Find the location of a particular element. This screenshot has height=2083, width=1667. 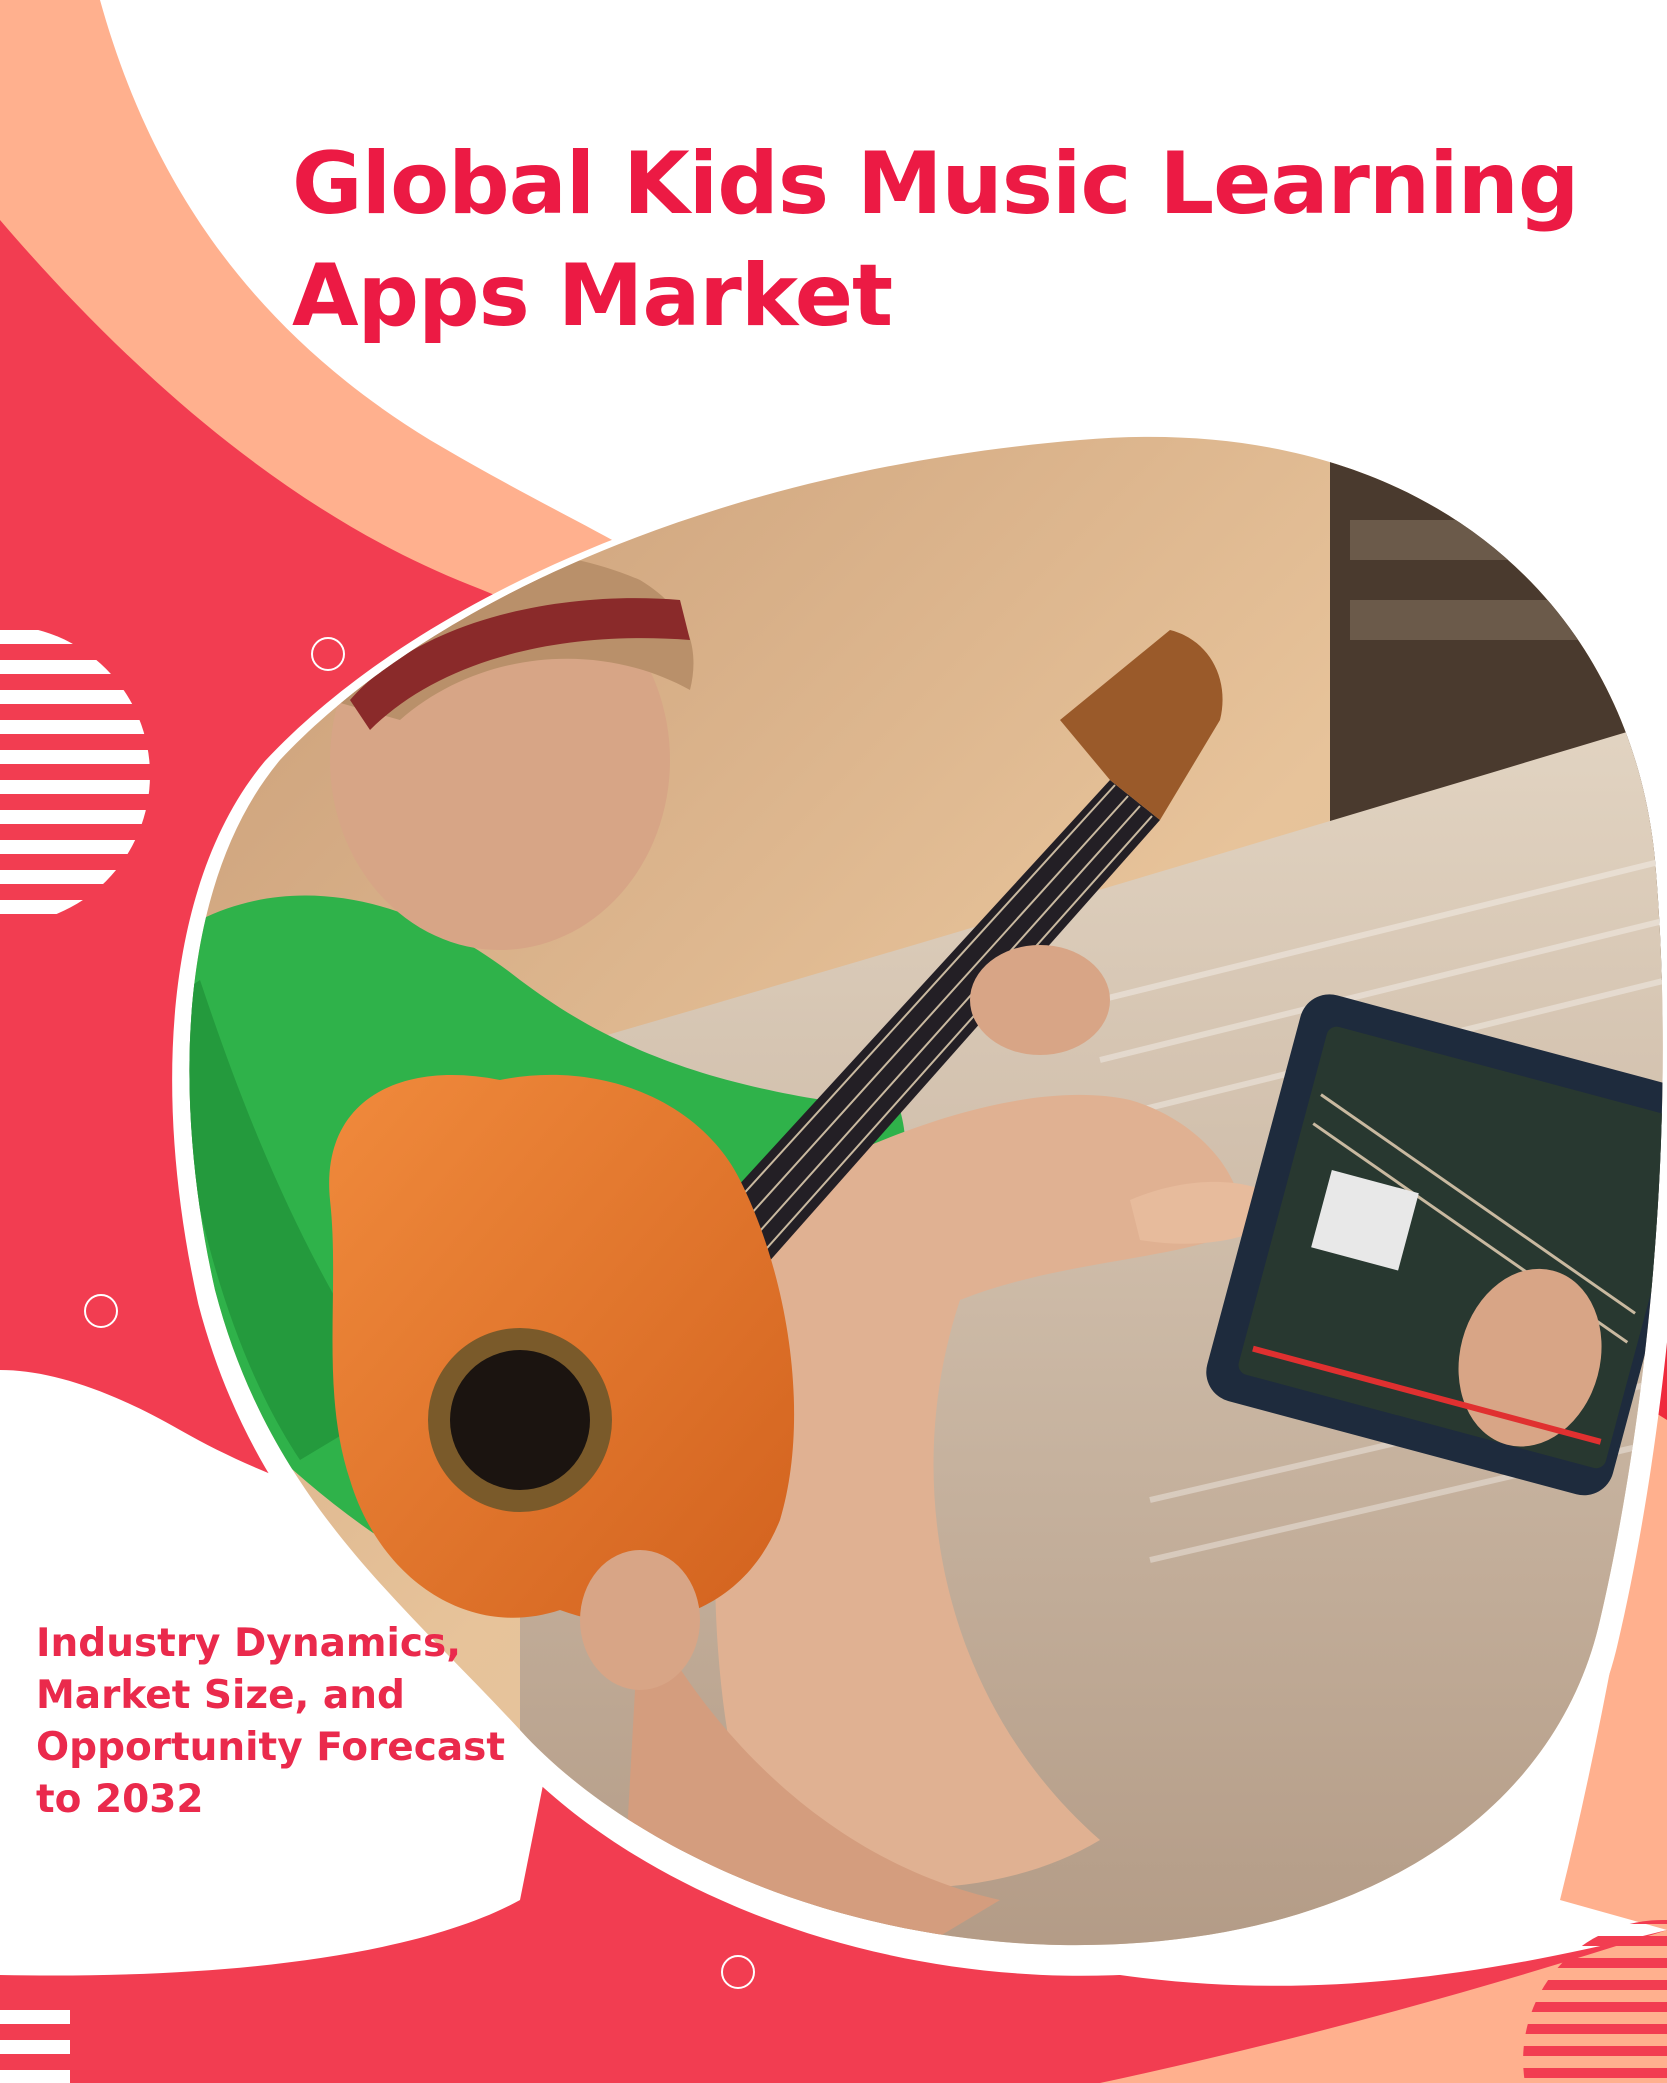

subtitle-line-4: to 2032 is located at coordinates (120, 1799).